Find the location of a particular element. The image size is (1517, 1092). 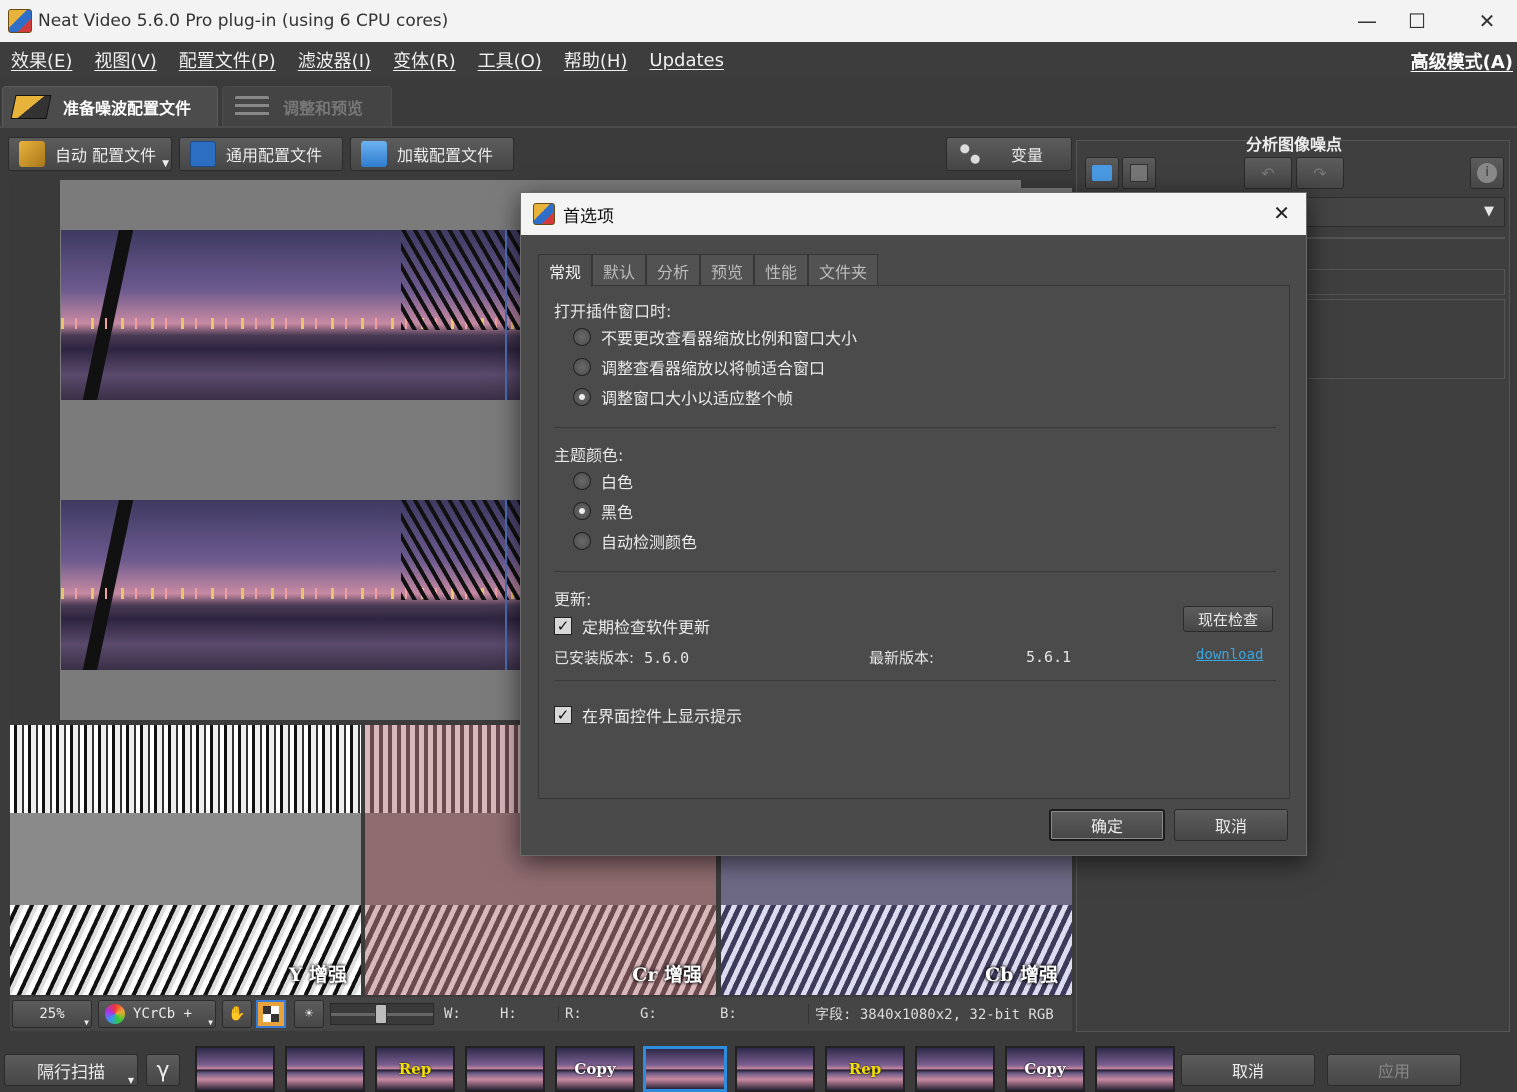

info-icon: i is located at coordinates (1487, 173).